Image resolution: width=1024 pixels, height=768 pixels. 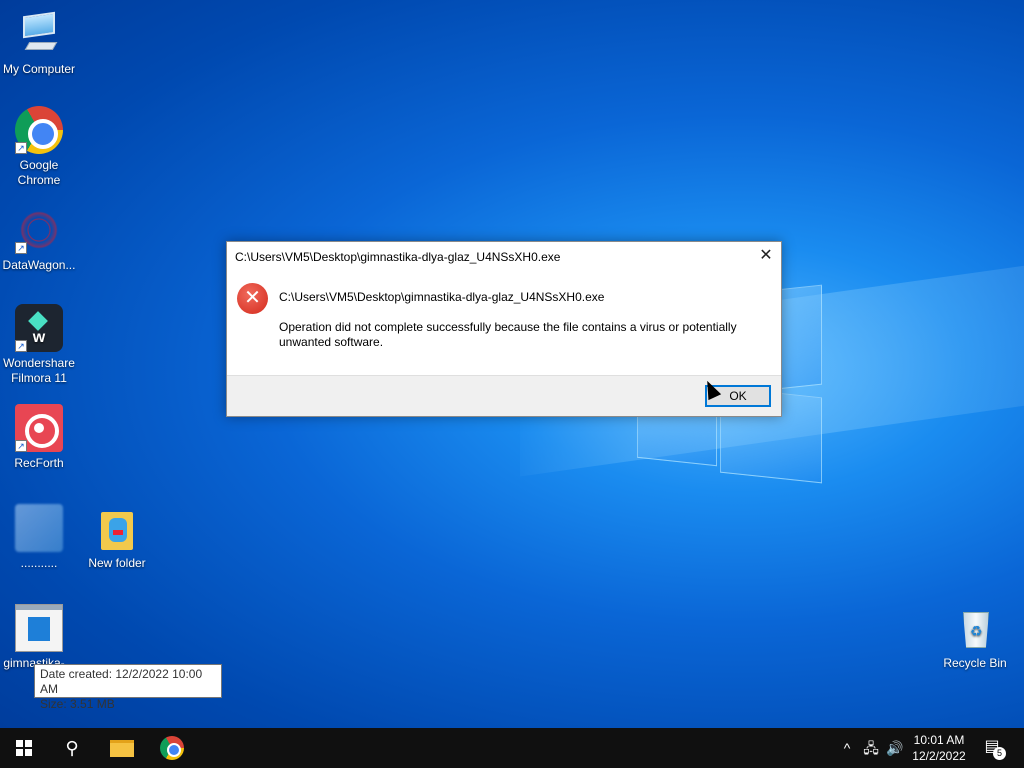 I want to click on unnamed-icon, so click(x=39, y=528).